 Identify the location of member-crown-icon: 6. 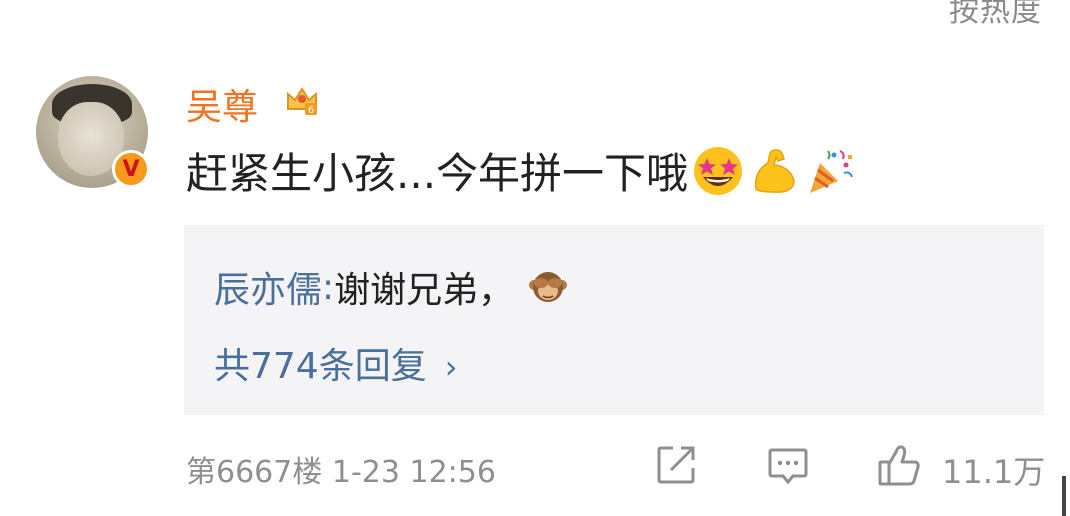
(302, 101).